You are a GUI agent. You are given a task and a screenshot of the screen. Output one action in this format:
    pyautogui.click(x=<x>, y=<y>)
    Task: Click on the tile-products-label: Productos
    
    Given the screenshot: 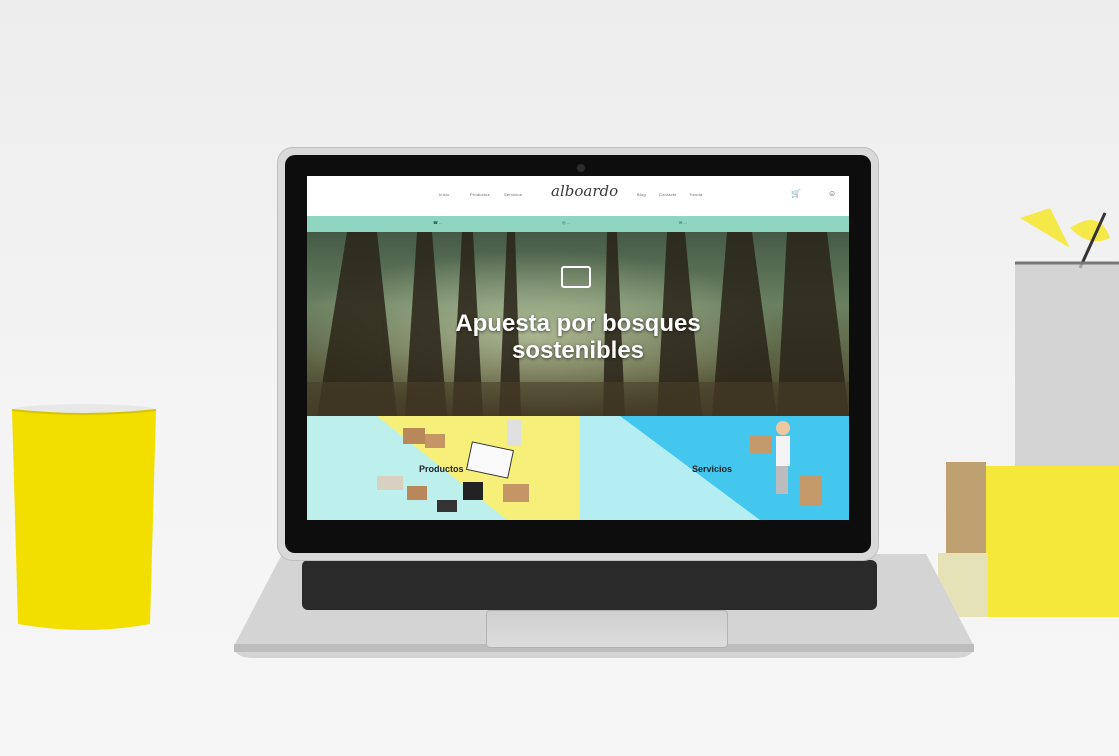 What is the action you would take?
    pyautogui.click(x=441, y=469)
    